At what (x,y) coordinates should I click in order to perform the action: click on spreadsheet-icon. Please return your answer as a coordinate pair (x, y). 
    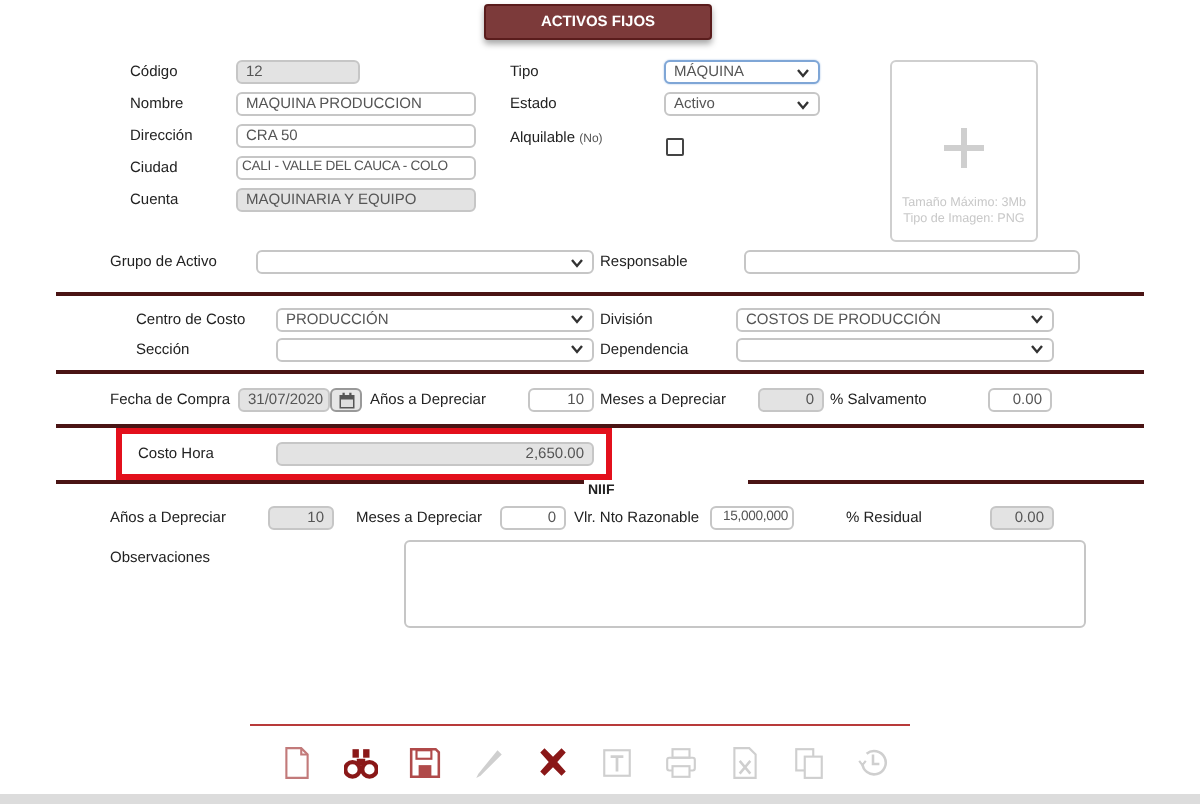
    Looking at the image, I should click on (745, 763).